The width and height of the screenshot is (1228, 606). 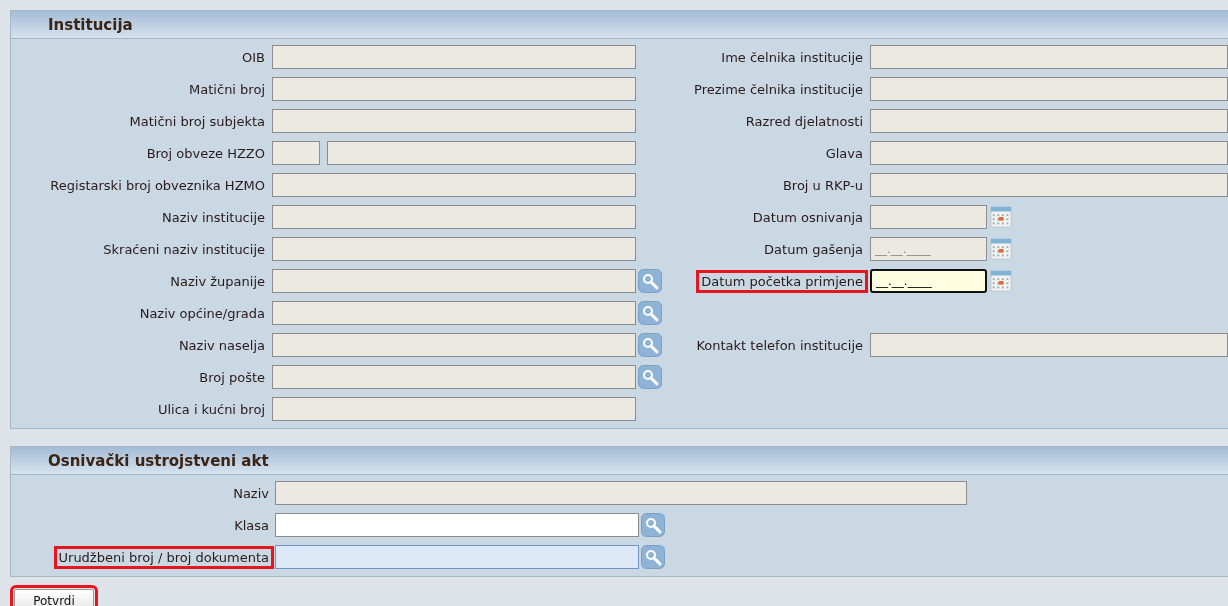 I want to click on field-label: Ime čelnika institucije, so click(x=792, y=57).